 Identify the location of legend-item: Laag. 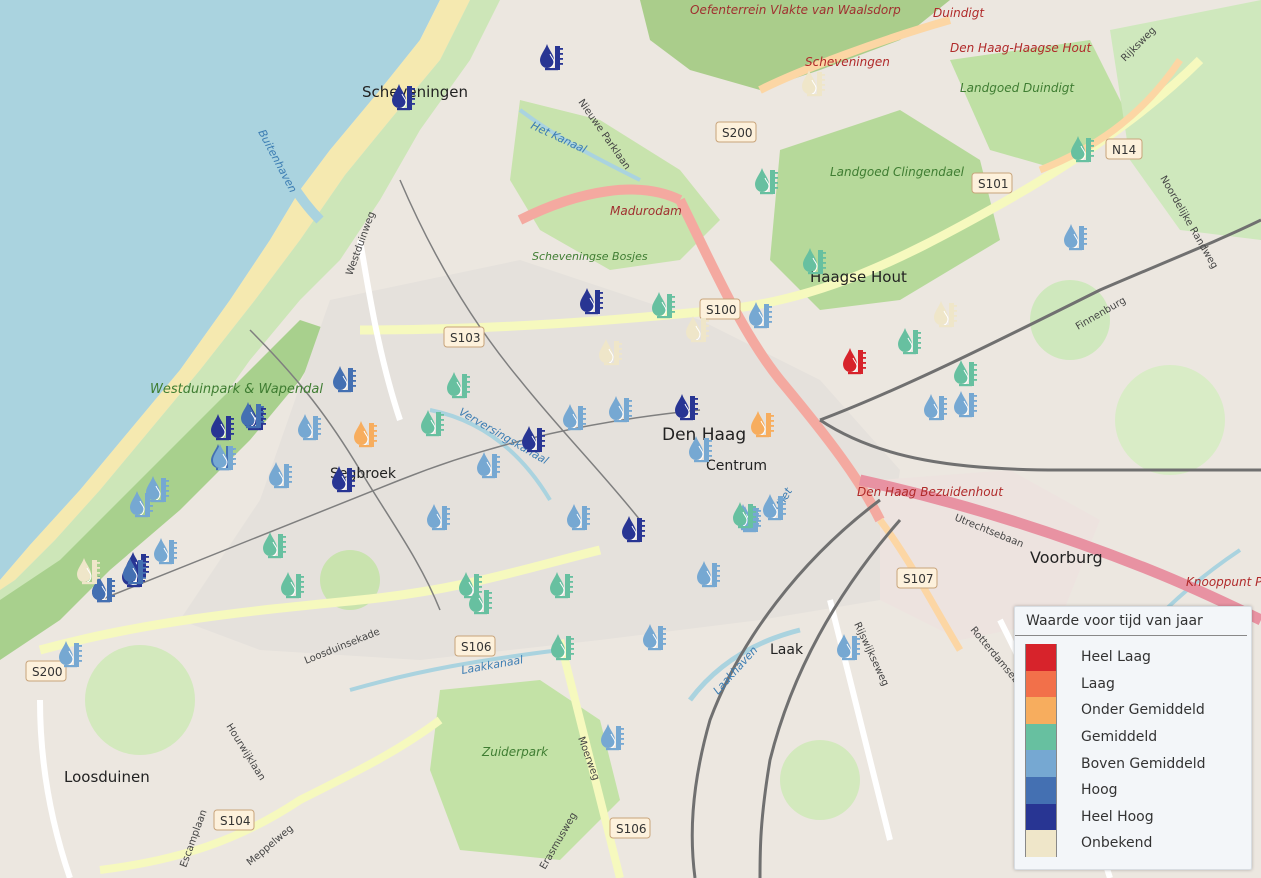
(1138, 684).